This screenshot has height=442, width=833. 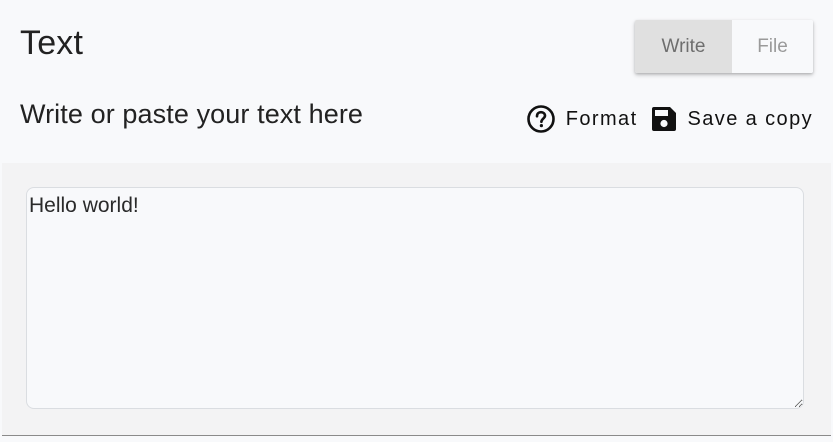 I want to click on format-button: Format, so click(x=582, y=119).